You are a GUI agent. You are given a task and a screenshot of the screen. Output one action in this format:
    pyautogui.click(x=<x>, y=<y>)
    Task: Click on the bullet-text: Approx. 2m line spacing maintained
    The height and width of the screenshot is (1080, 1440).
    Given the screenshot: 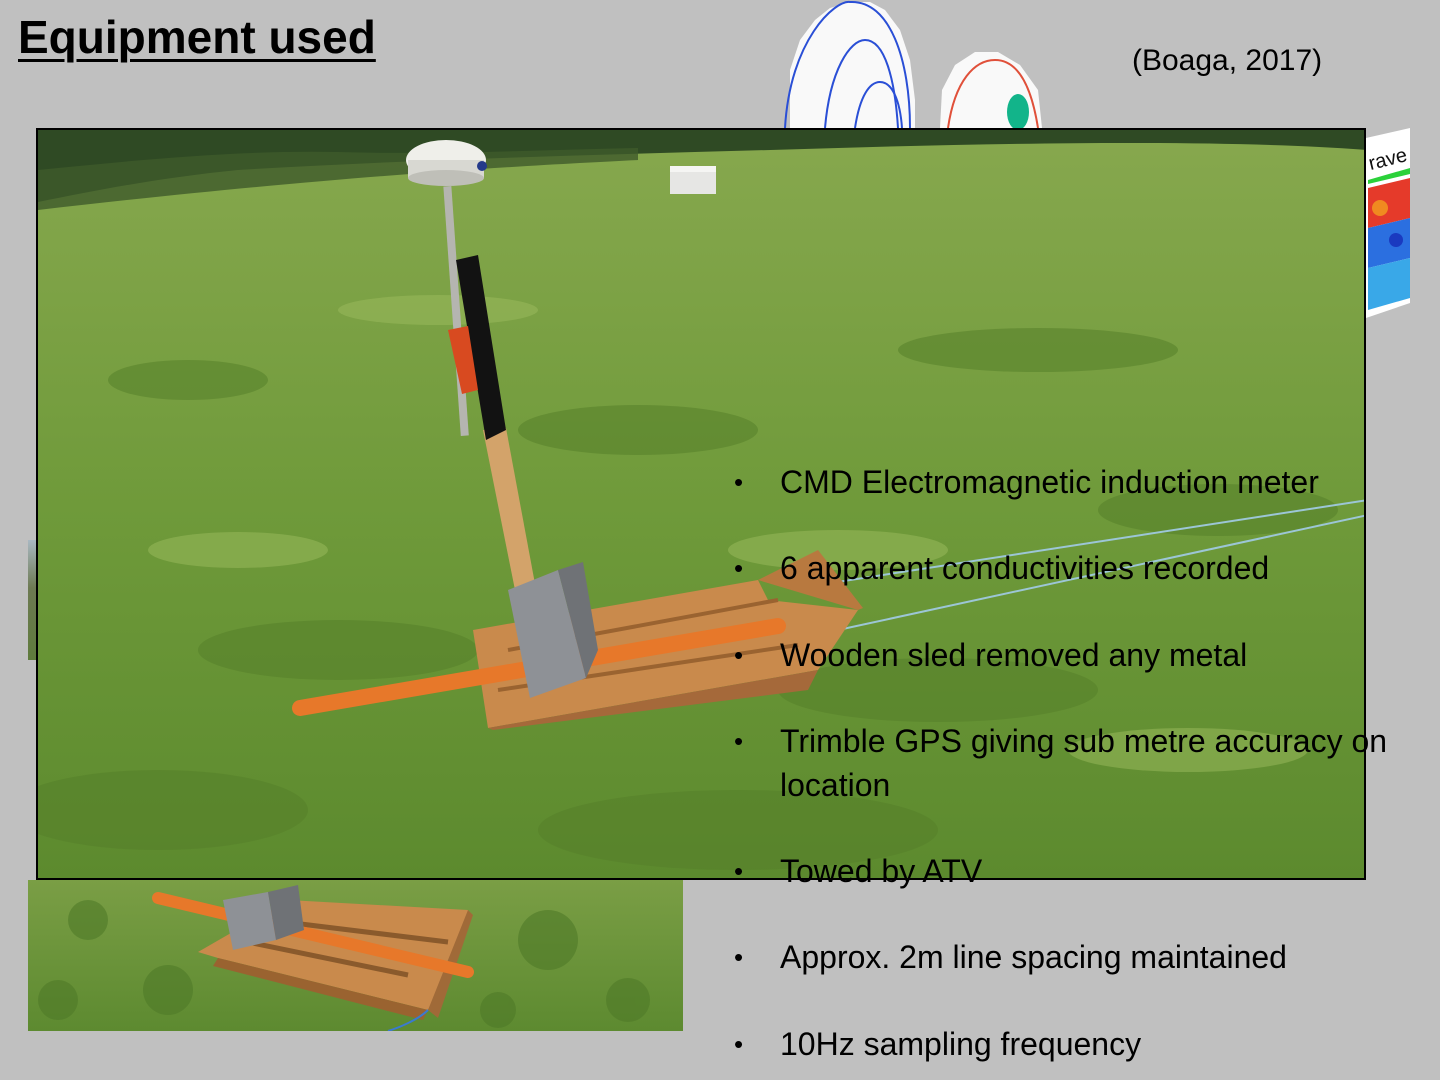 What is the action you would take?
    pyautogui.click(x=1033, y=957)
    